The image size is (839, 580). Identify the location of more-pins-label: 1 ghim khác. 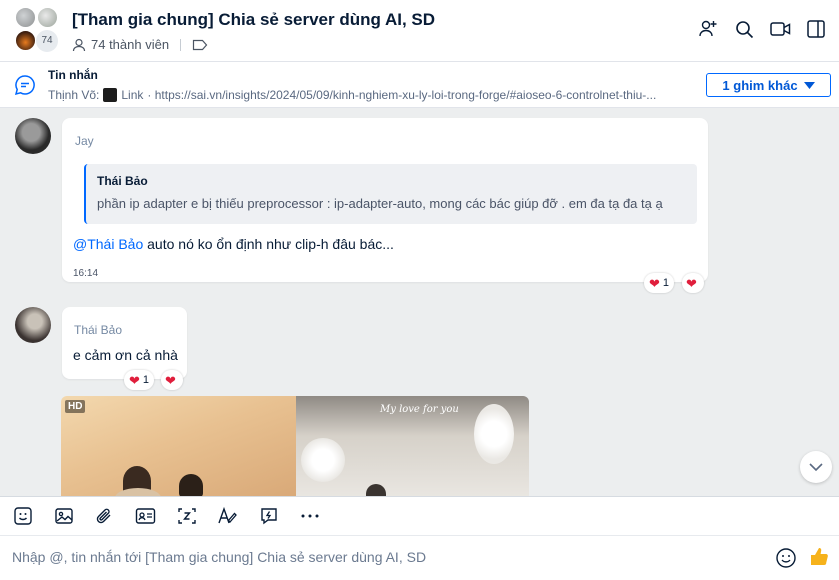
(760, 85).